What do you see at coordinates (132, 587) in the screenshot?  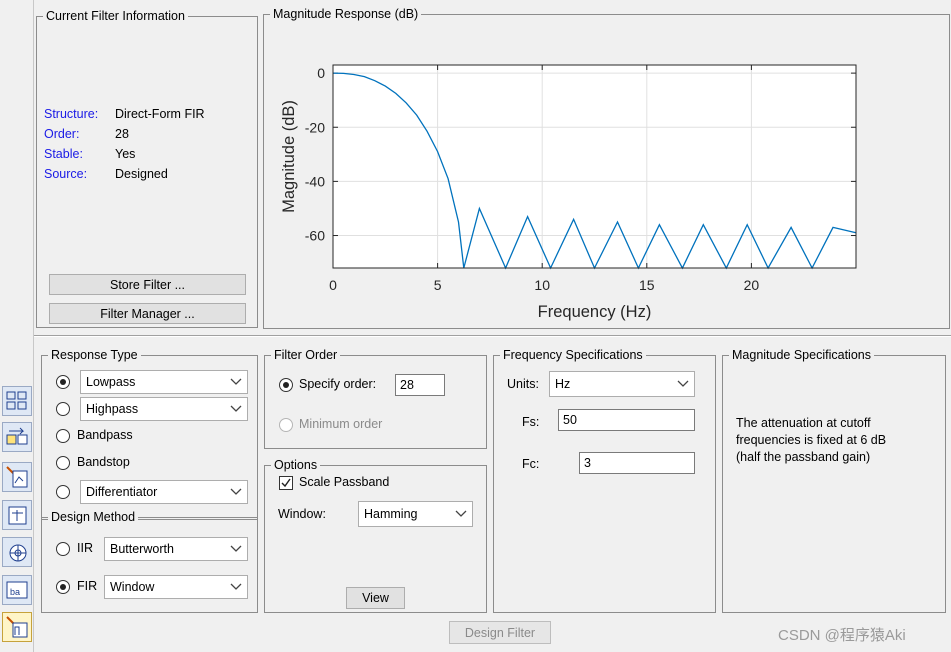 I see `fir-method-text: Window` at bounding box center [132, 587].